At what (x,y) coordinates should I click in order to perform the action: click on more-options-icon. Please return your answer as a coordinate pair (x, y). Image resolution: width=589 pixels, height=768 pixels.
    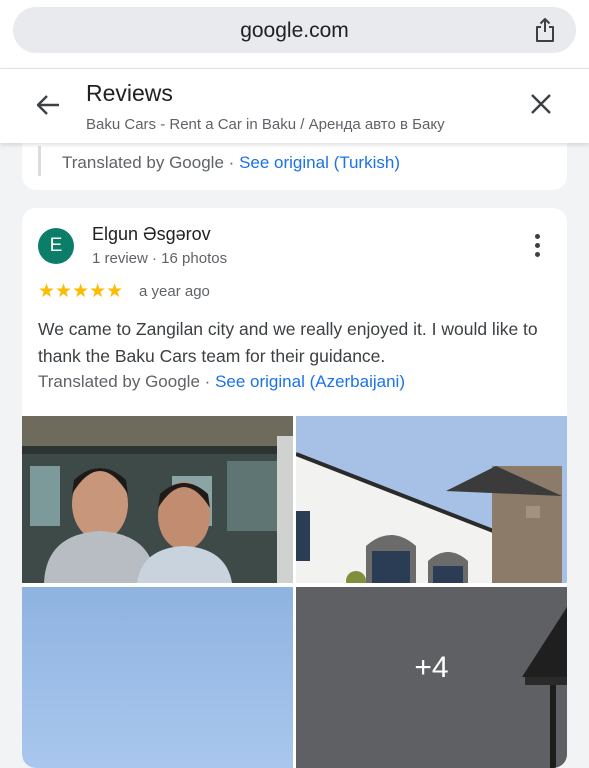
    Looking at the image, I should click on (538, 246).